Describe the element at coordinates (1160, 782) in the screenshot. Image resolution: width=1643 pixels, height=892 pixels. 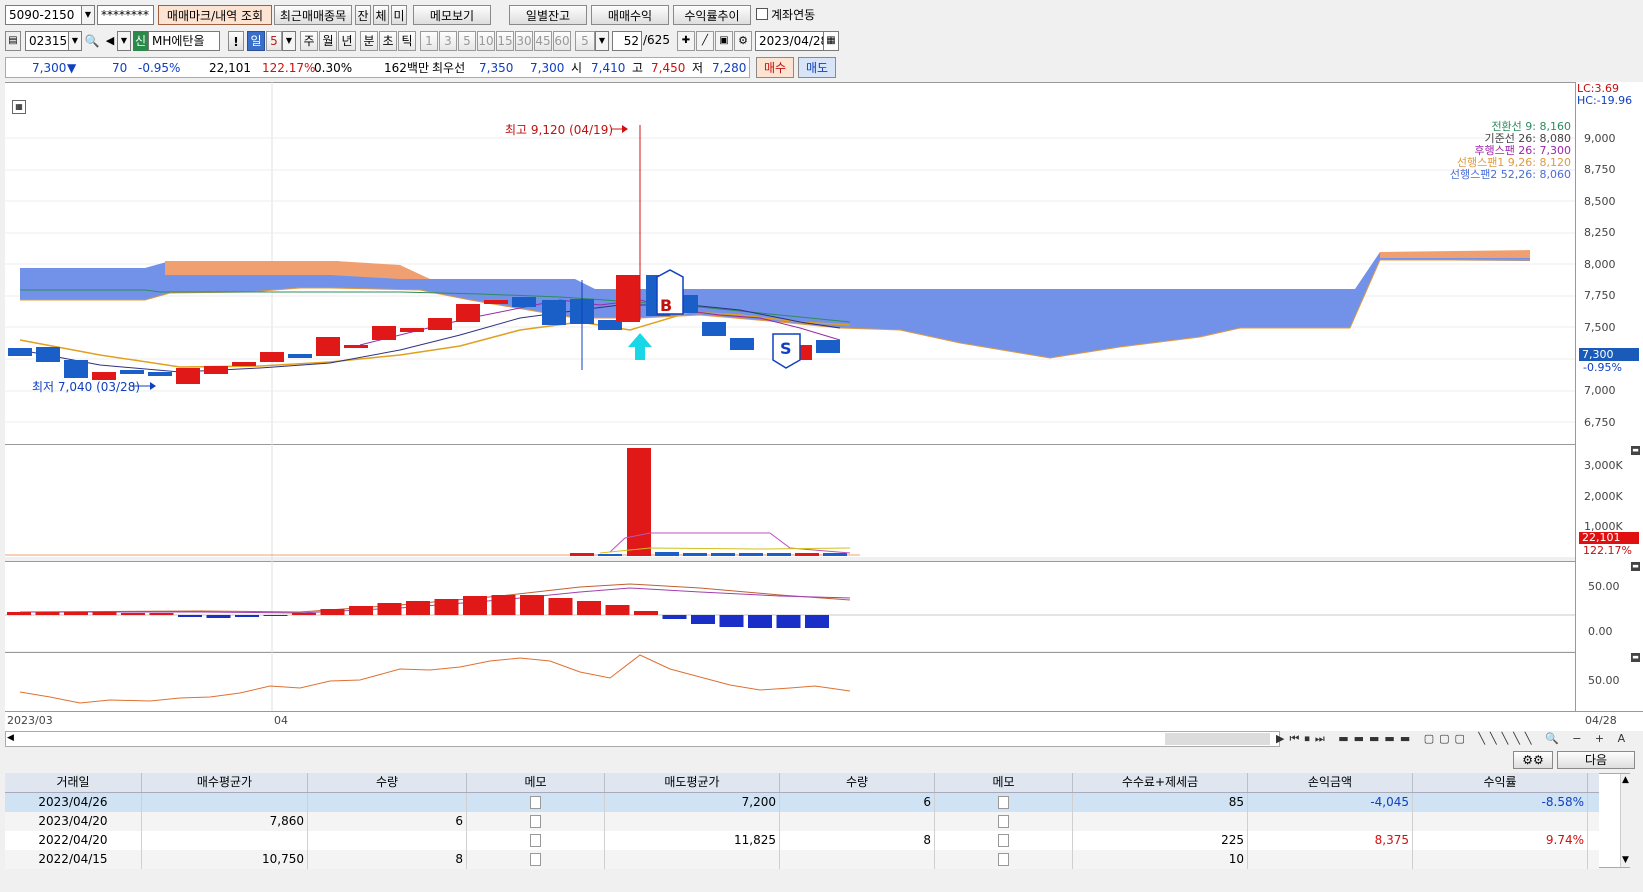
I see `header-fee: 수수료+제세금` at that location.